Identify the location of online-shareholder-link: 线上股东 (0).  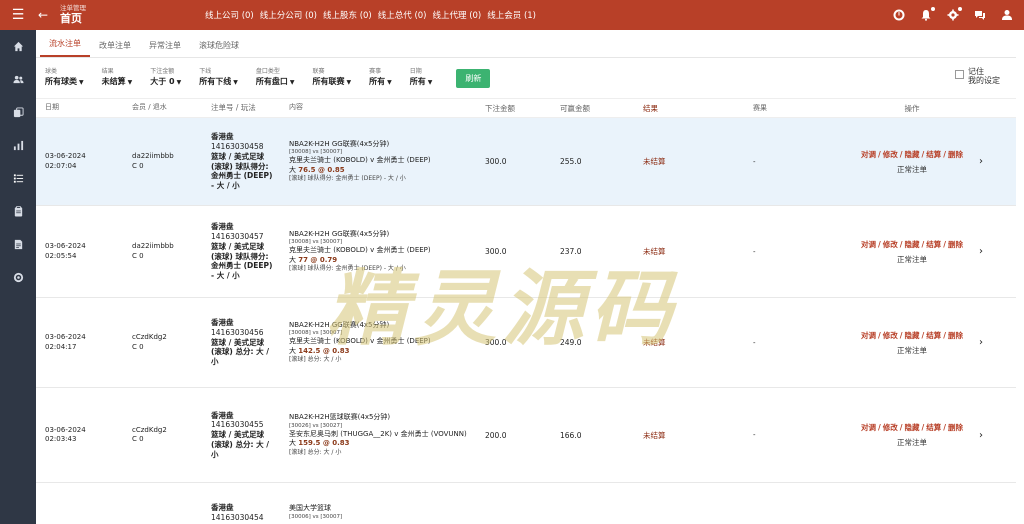
(347, 15).